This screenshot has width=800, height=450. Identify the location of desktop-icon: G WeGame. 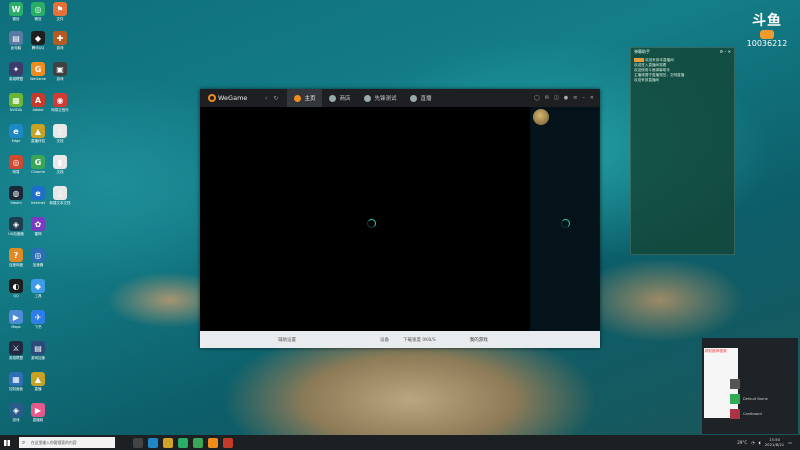
(38, 77).